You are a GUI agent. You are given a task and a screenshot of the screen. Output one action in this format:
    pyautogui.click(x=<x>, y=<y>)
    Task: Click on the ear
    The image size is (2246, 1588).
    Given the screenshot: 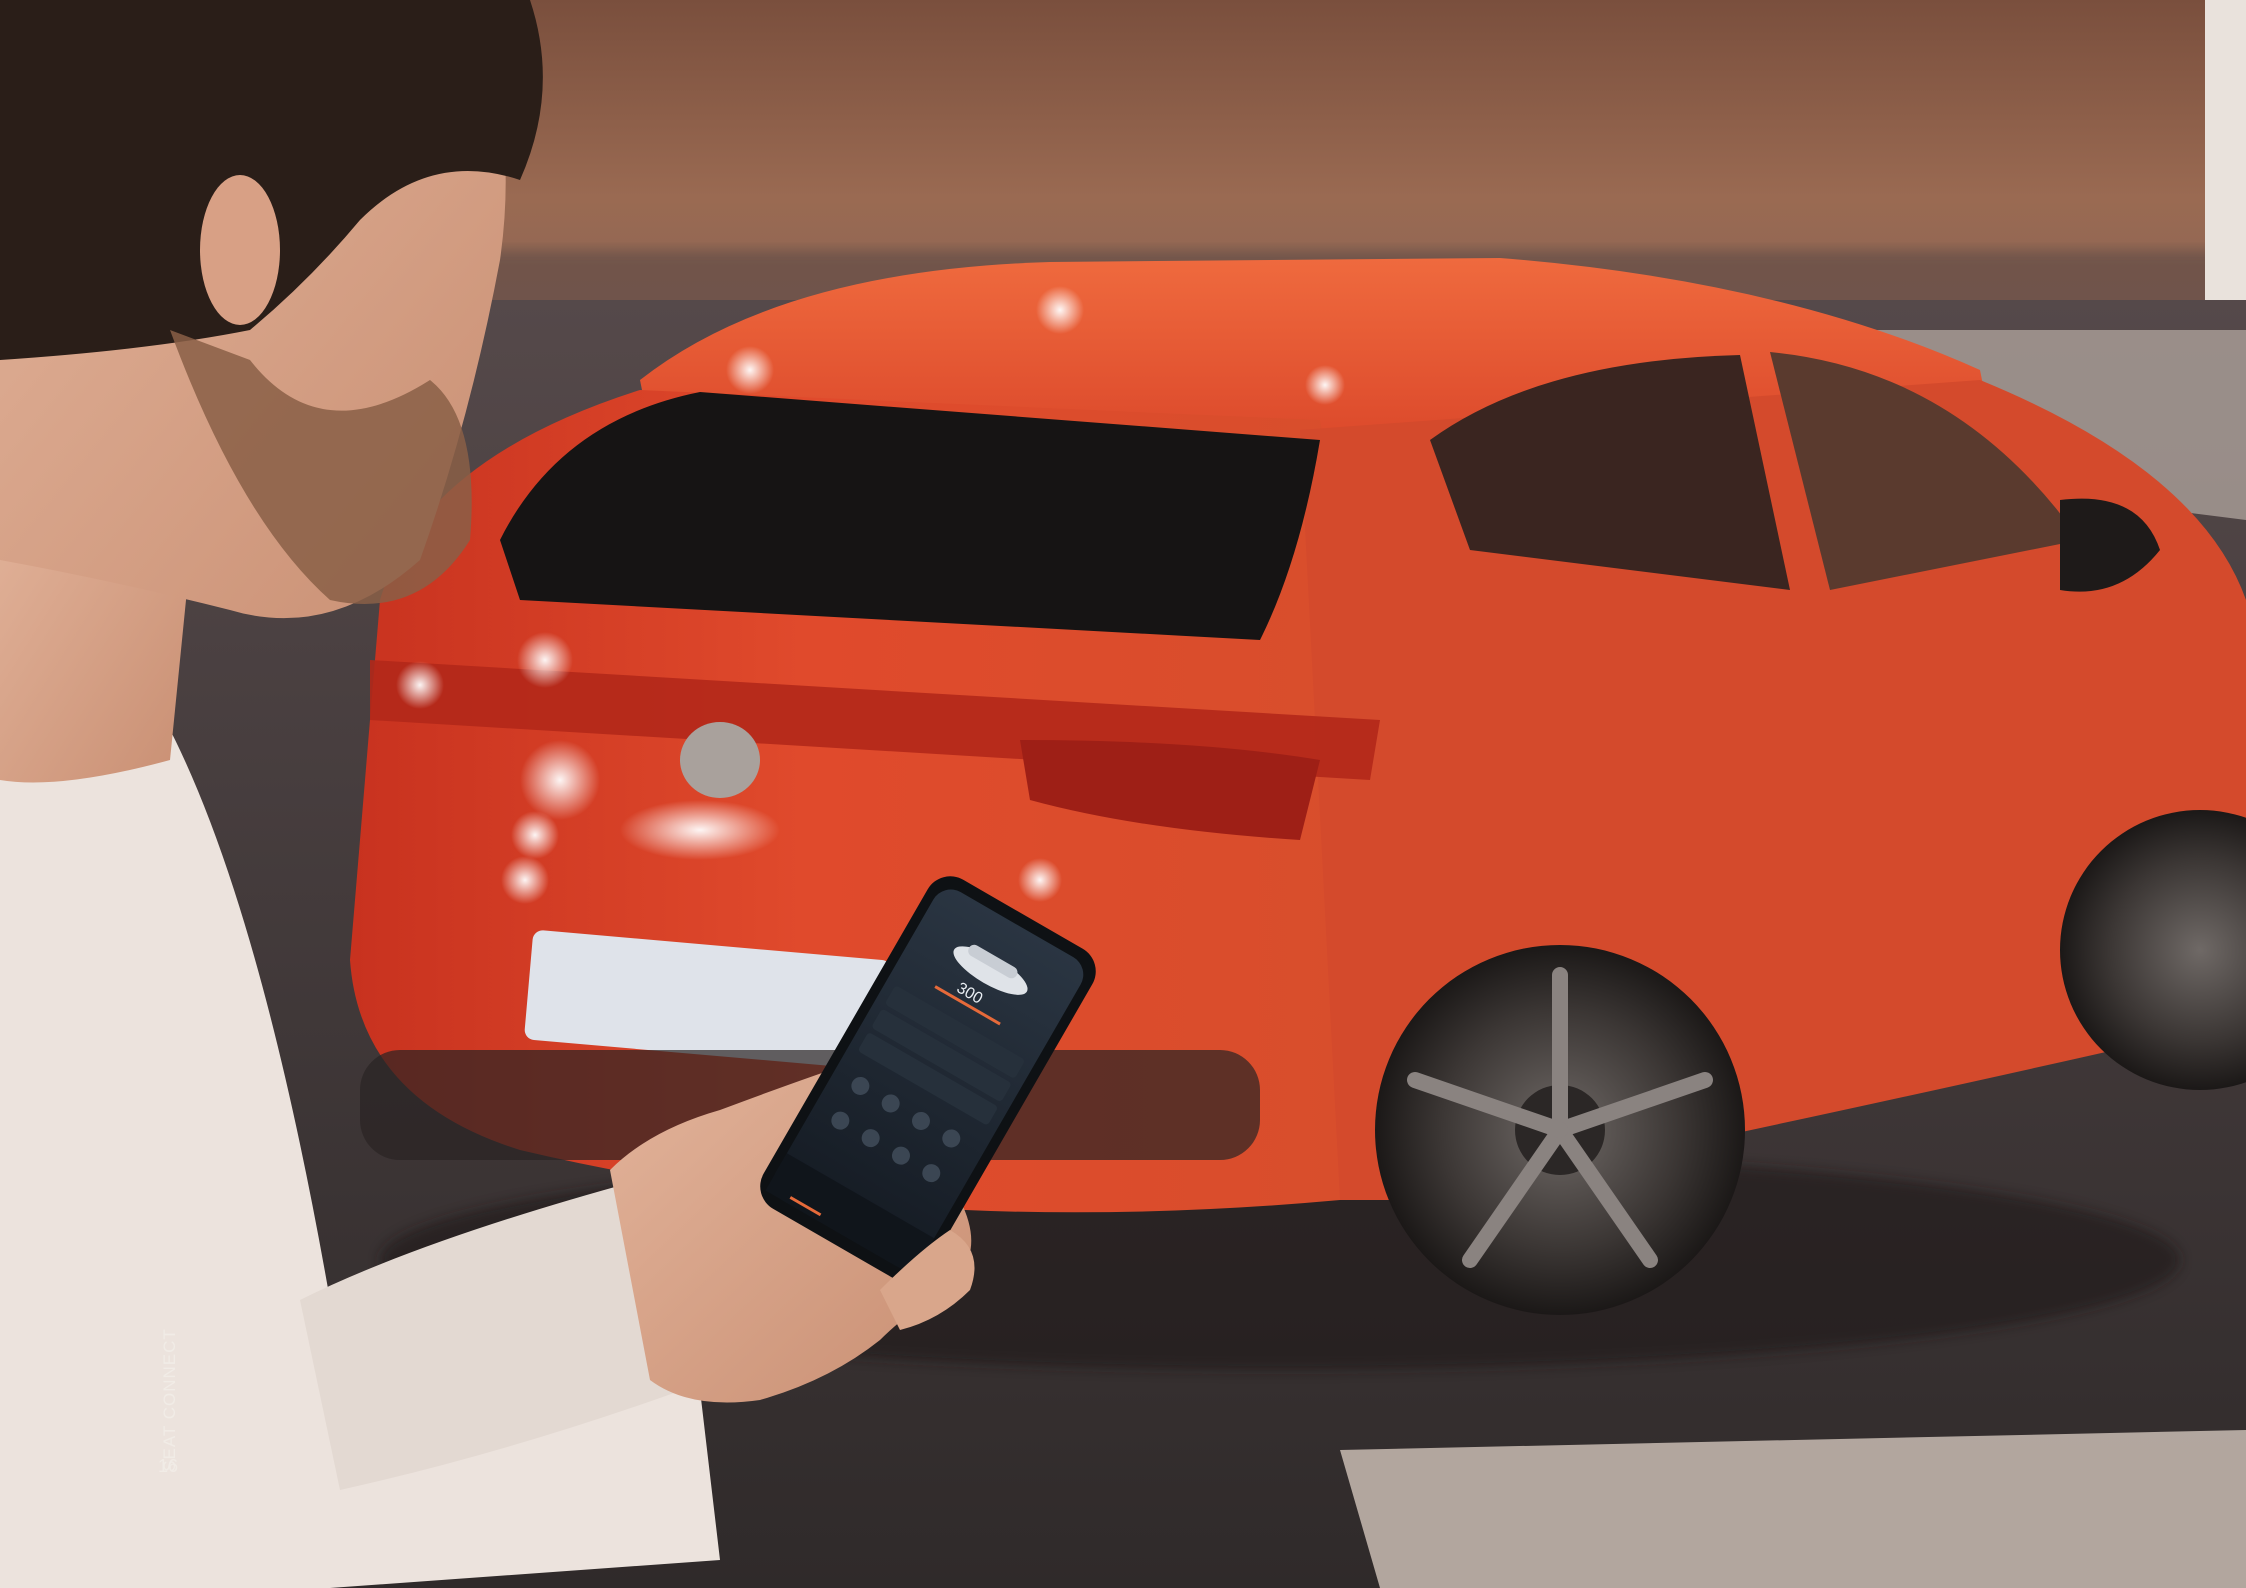 What is the action you would take?
    pyautogui.click(x=240, y=250)
    